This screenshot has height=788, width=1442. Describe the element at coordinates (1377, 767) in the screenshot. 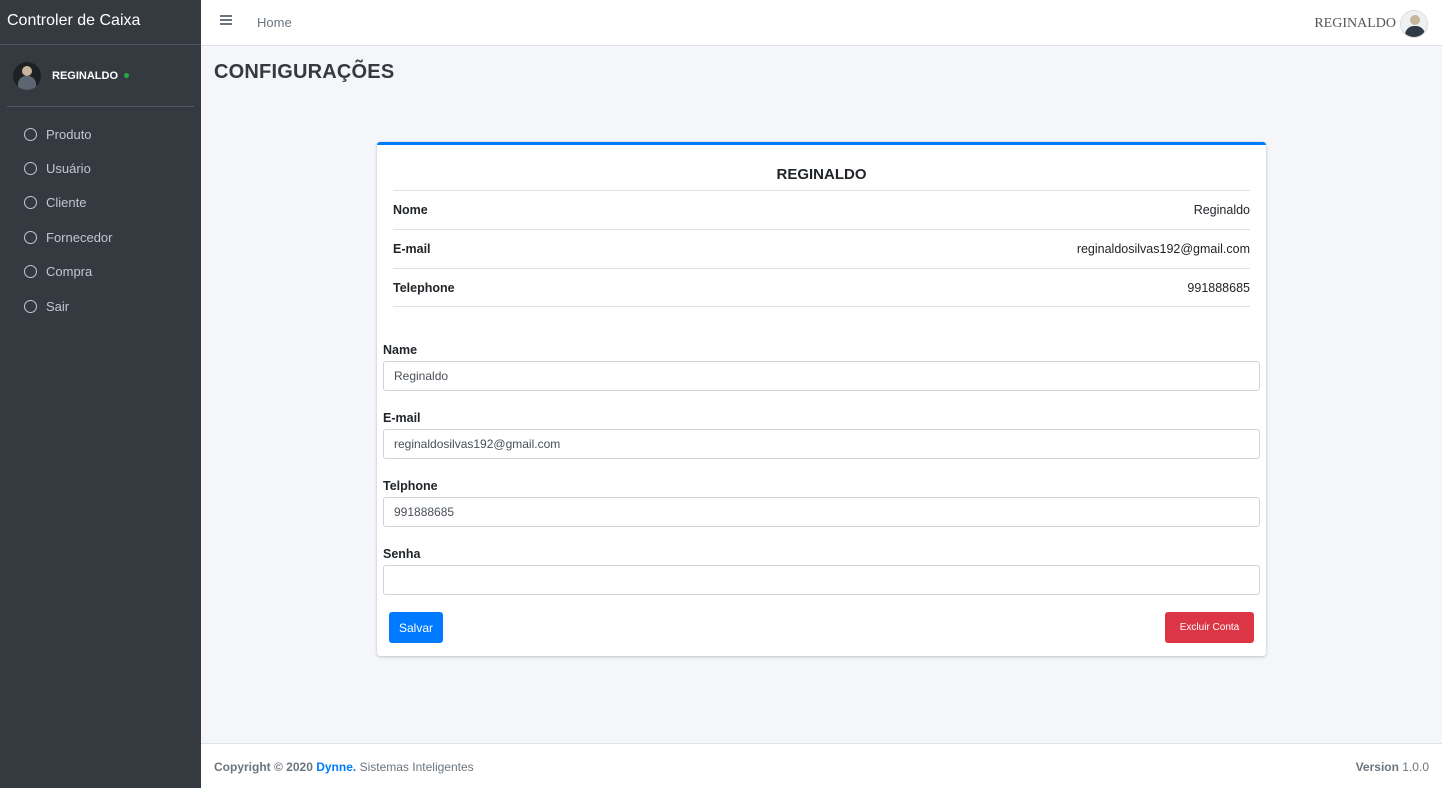

I see `version-label: Version` at that location.